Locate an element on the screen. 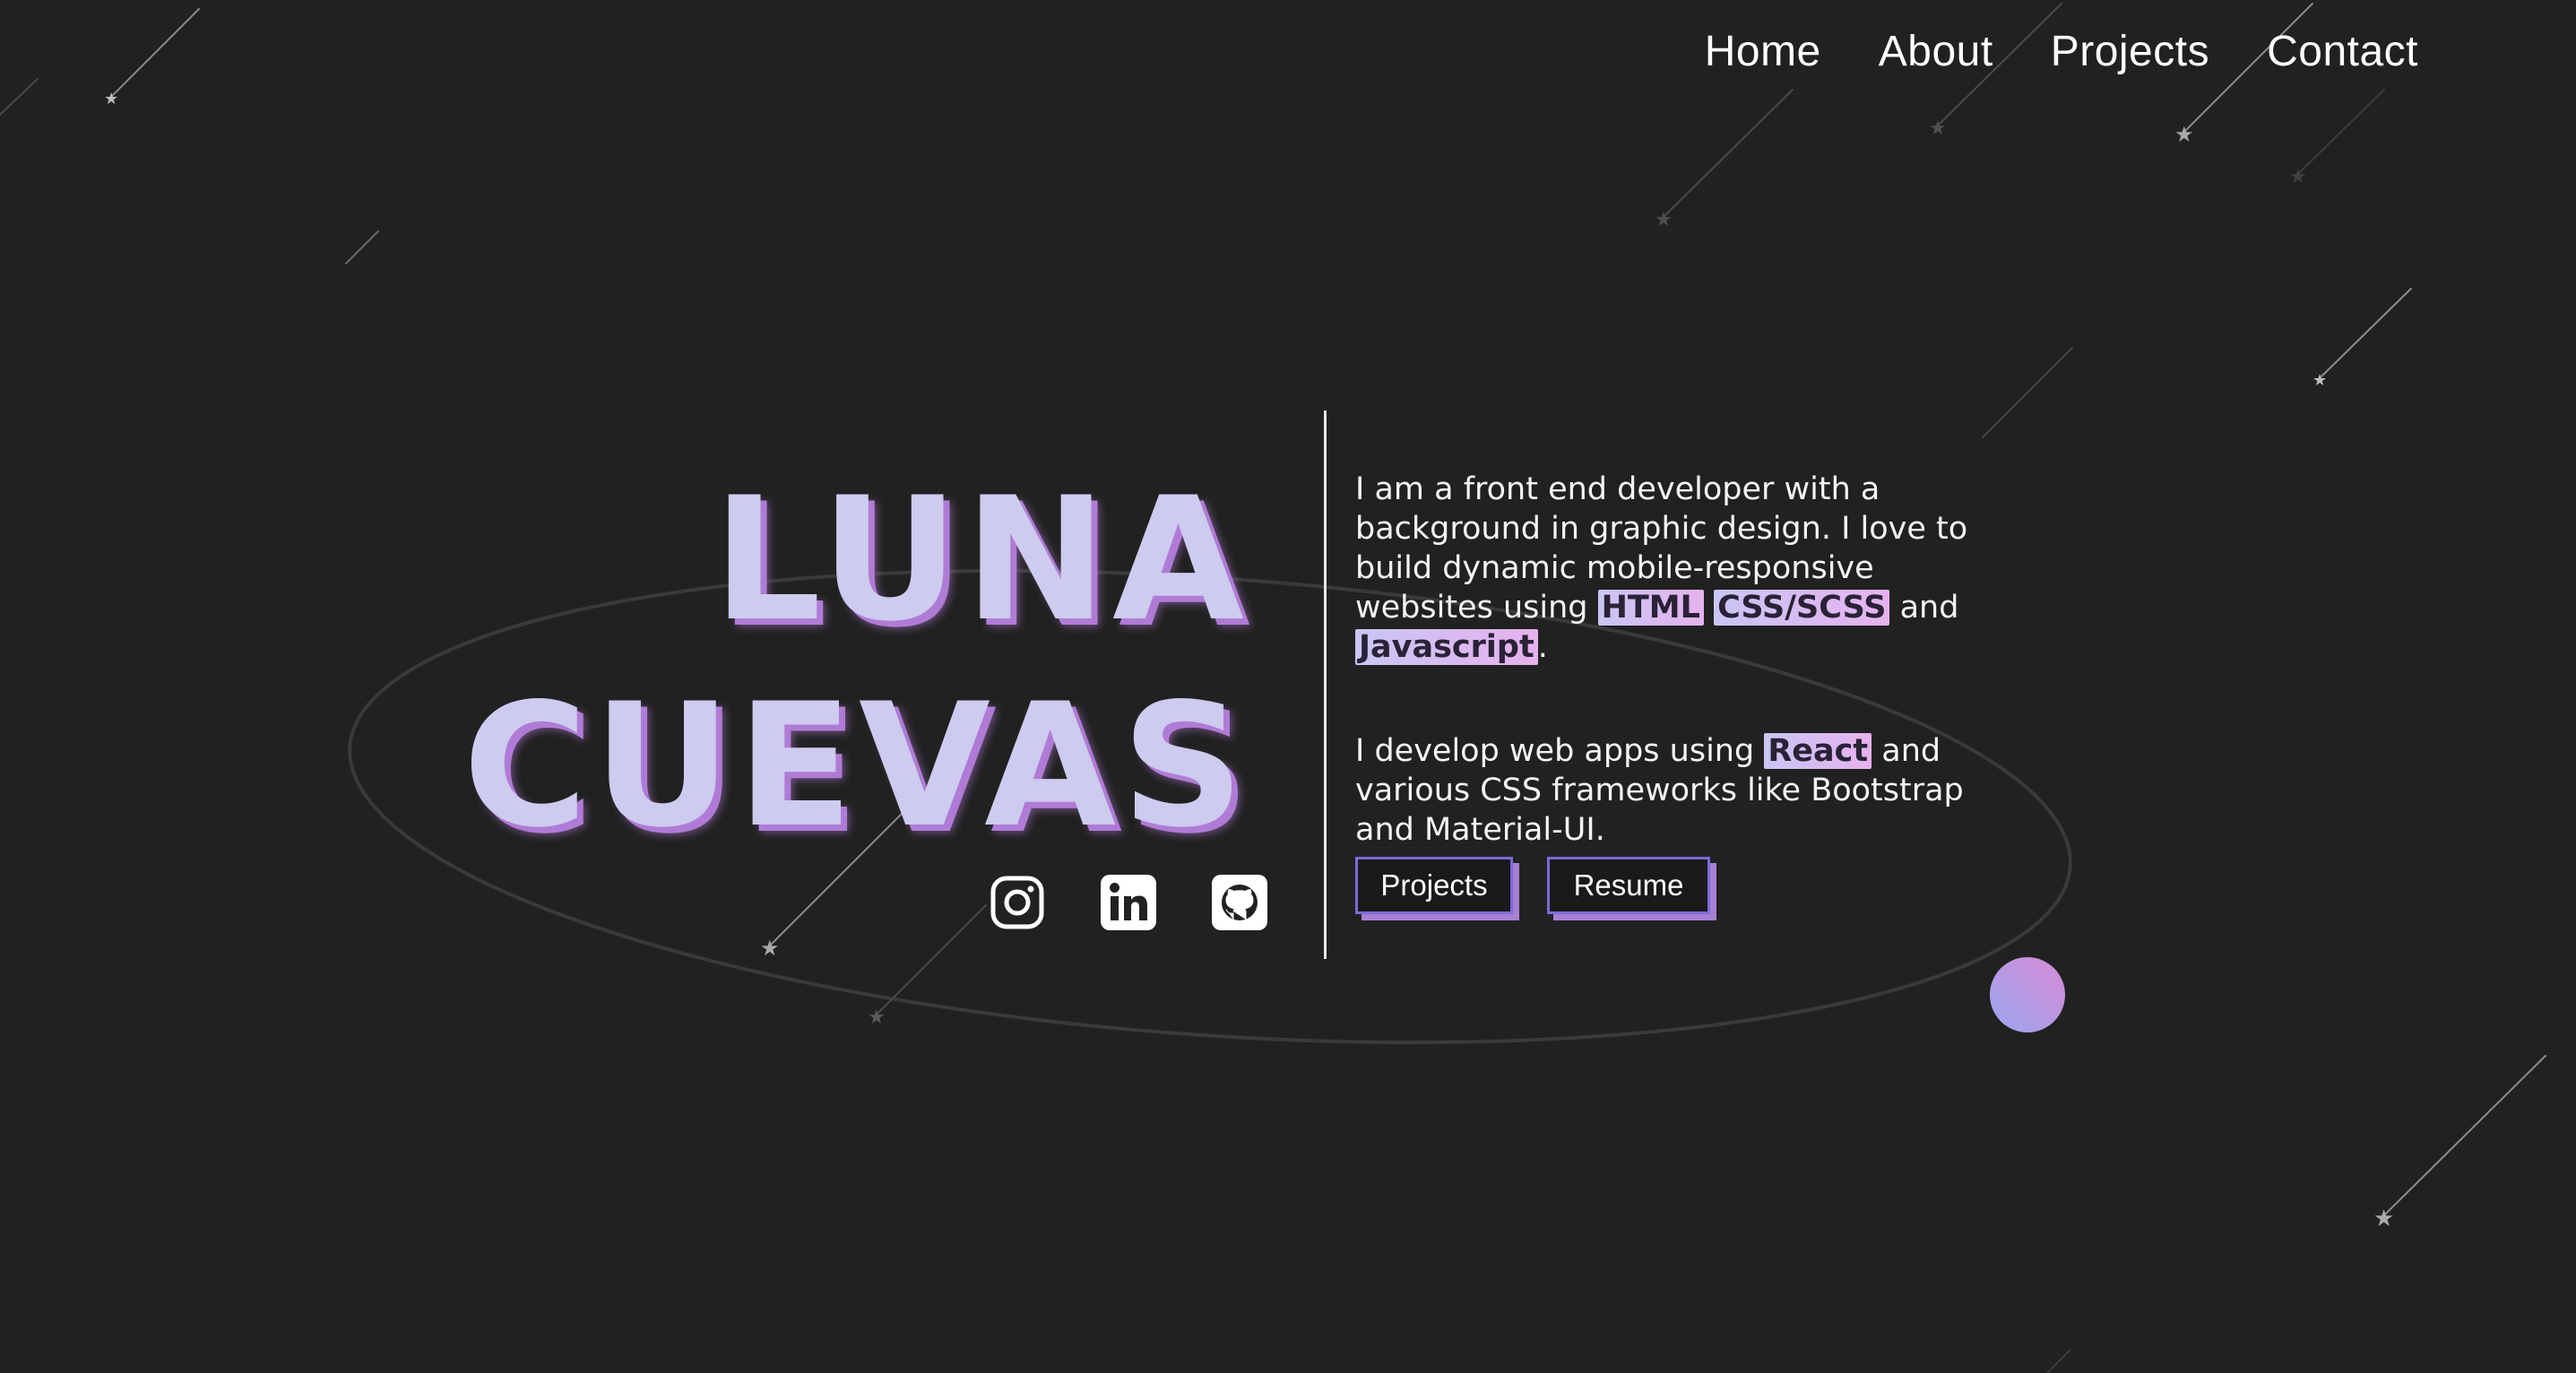 Image resolution: width=2576 pixels, height=1373 pixels. linkedin-icon is located at coordinates (1128, 902).